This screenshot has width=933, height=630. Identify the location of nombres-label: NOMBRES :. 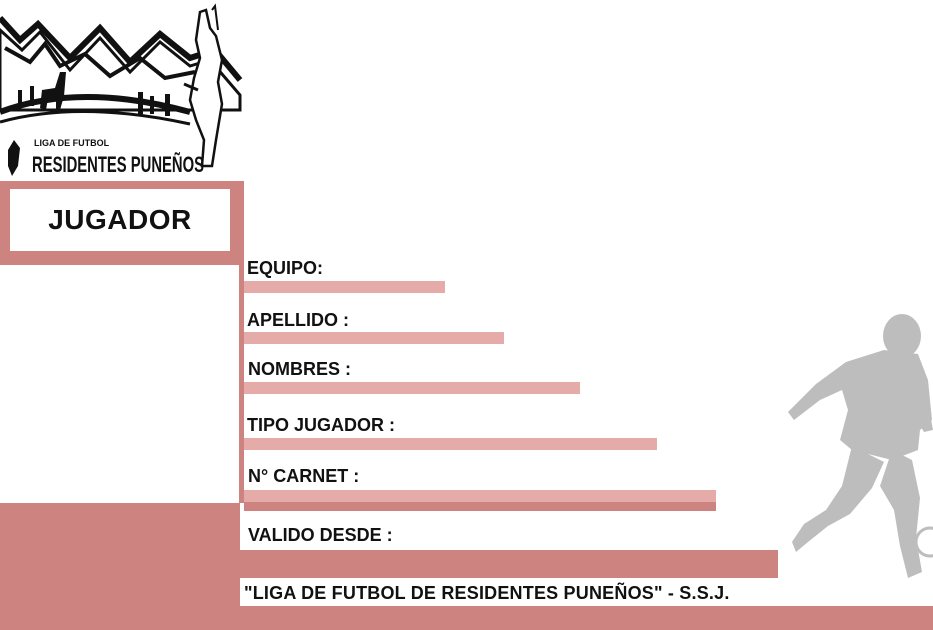
(299, 369).